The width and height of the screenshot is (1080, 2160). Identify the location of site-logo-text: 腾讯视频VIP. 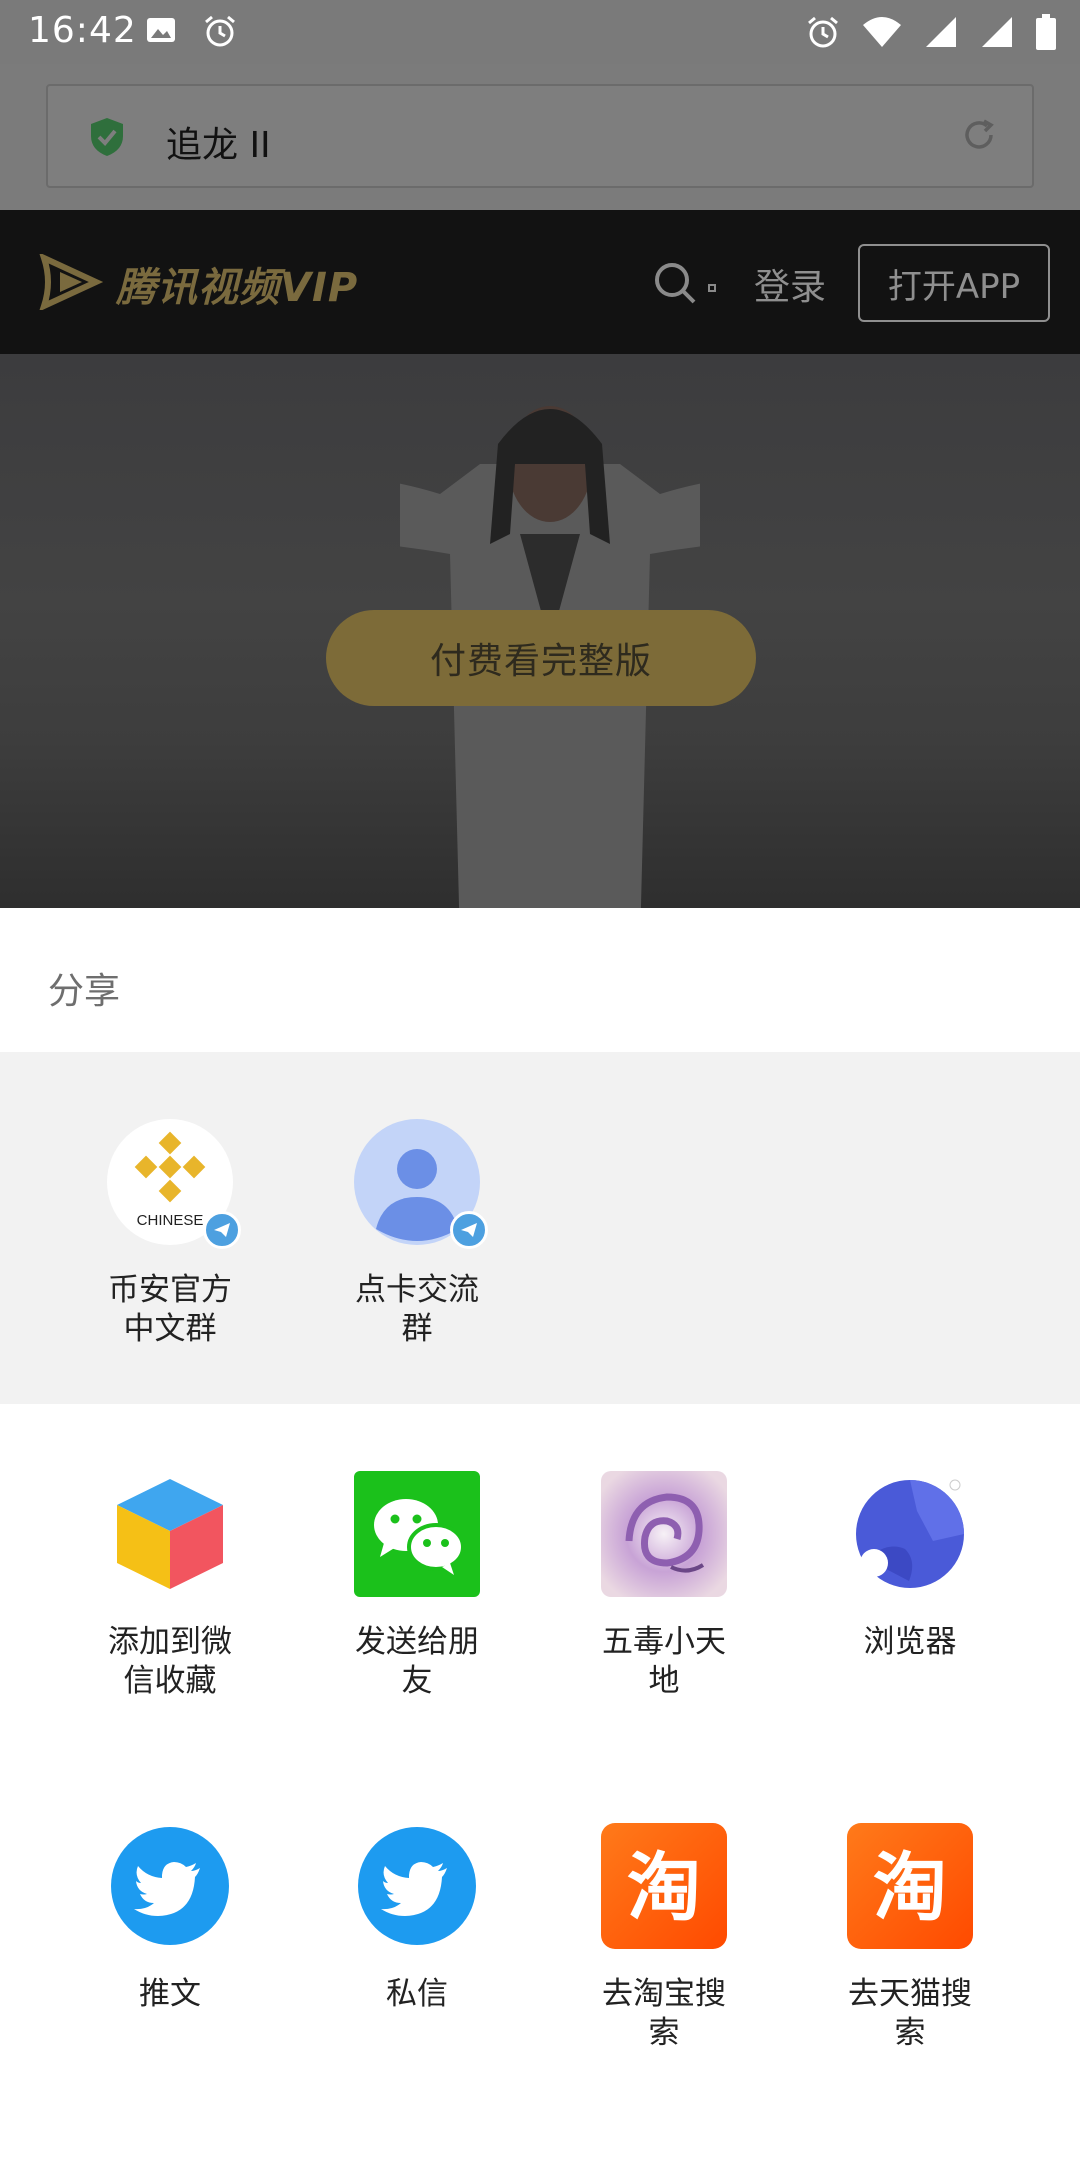
(237, 288).